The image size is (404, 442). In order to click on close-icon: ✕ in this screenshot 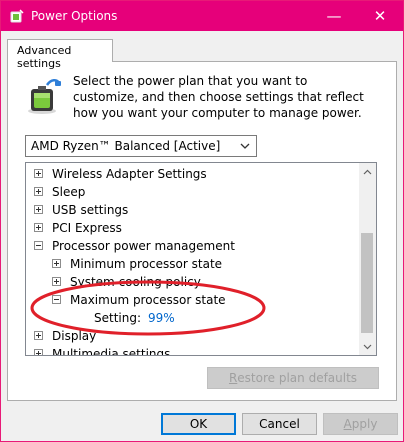, I will do `click(380, 16)`.